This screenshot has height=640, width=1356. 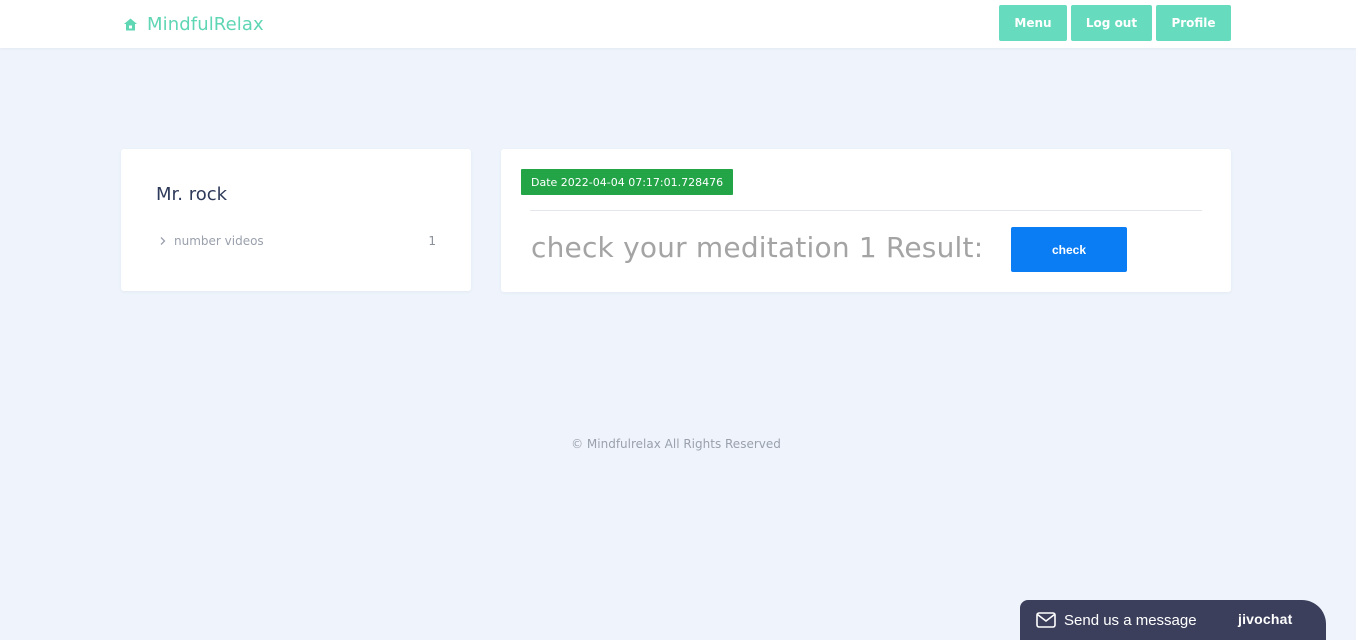 I want to click on home-icon, so click(x=130, y=24).